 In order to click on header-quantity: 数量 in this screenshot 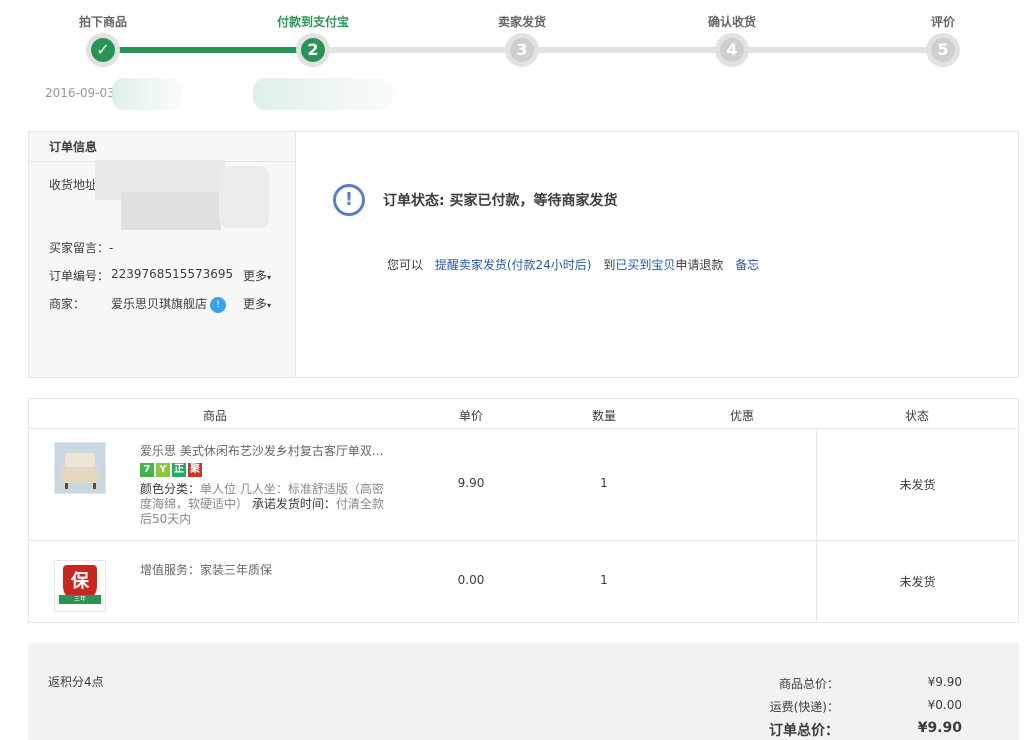, I will do `click(604, 416)`.